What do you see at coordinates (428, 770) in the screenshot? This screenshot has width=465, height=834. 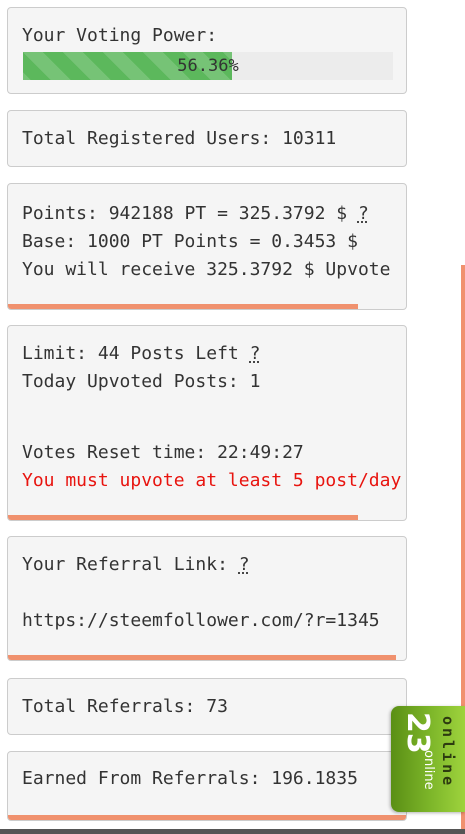 I see `online-label-small: online` at bounding box center [428, 770].